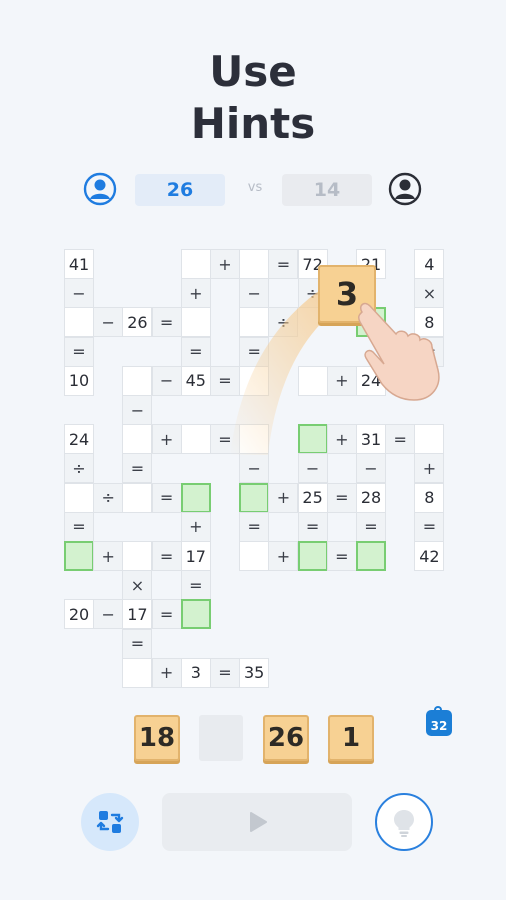 This screenshot has height=900, width=506. Describe the element at coordinates (221, 738) in the screenshot. I see `tray-empty-slot` at that location.